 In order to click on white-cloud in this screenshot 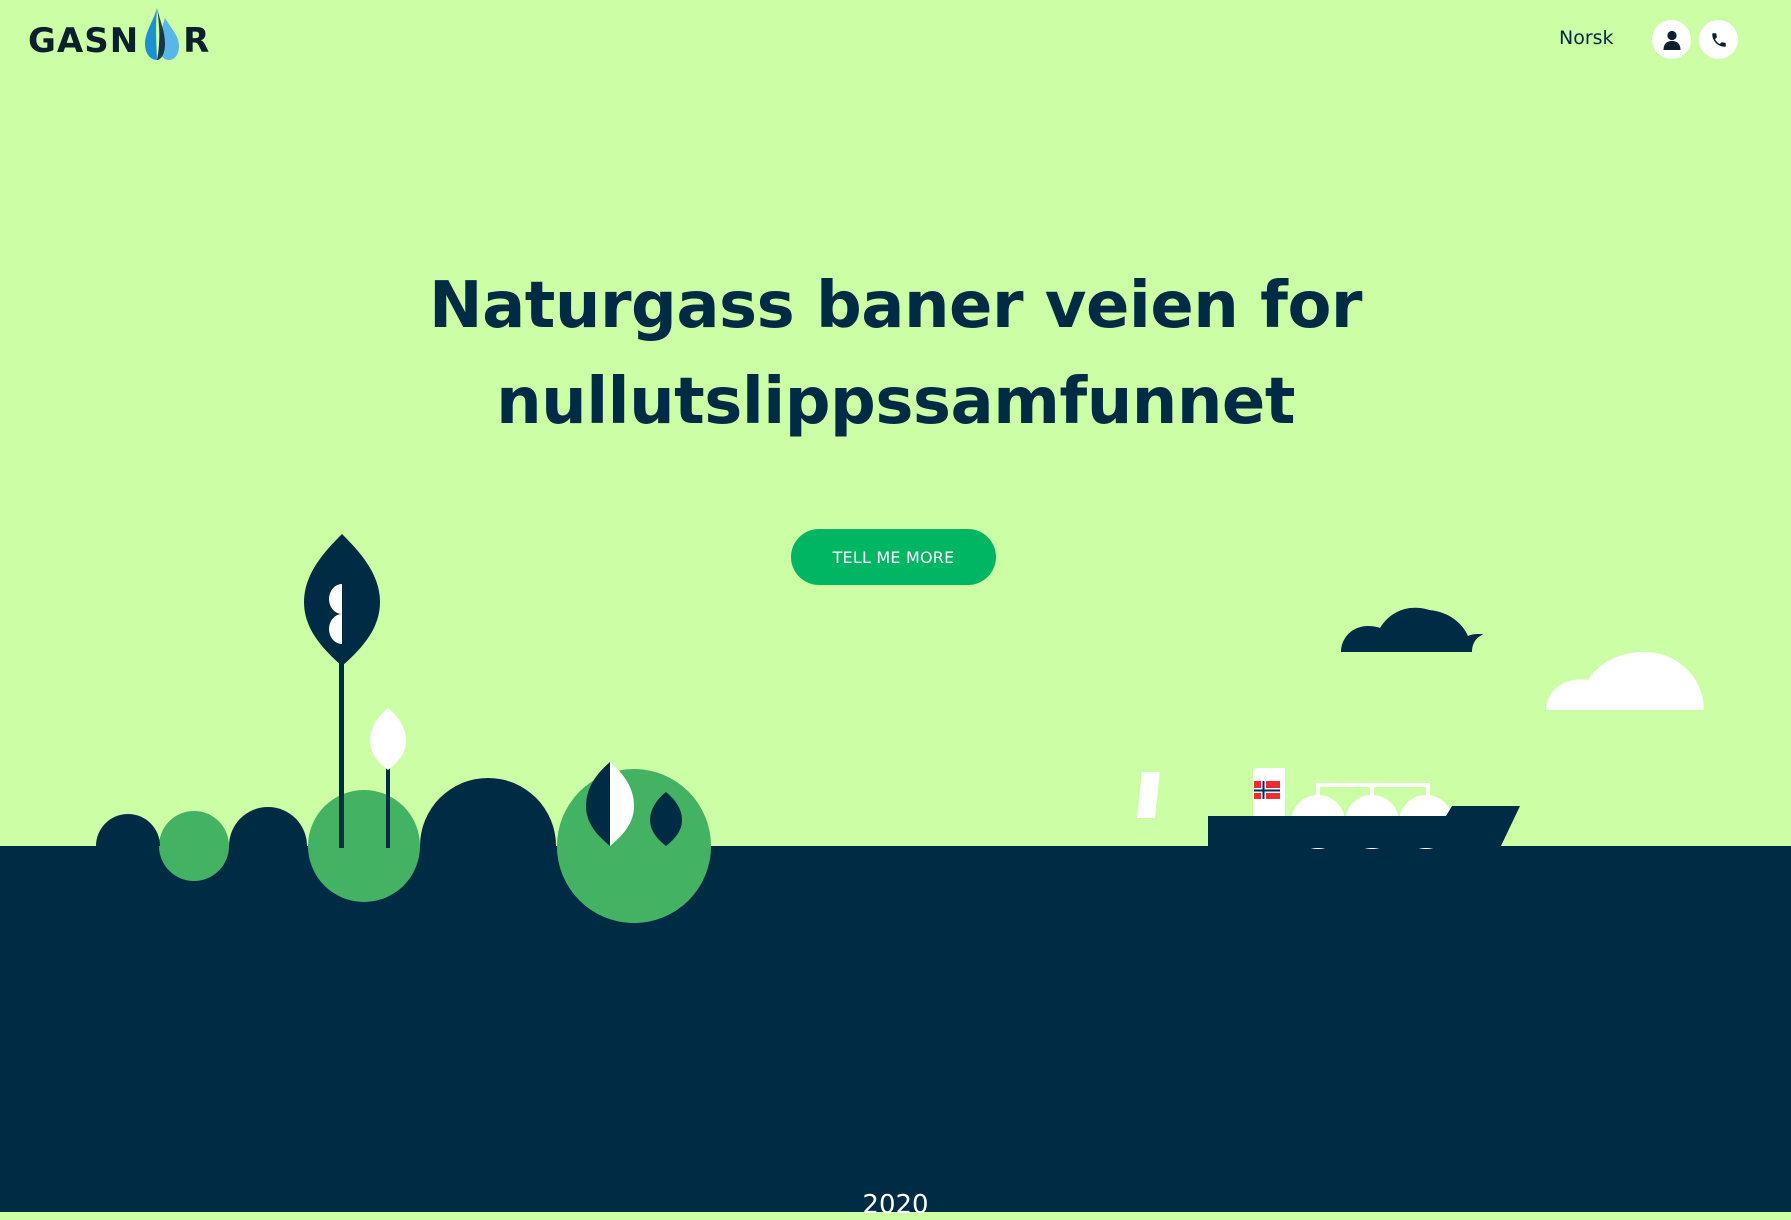, I will do `click(1625, 681)`.